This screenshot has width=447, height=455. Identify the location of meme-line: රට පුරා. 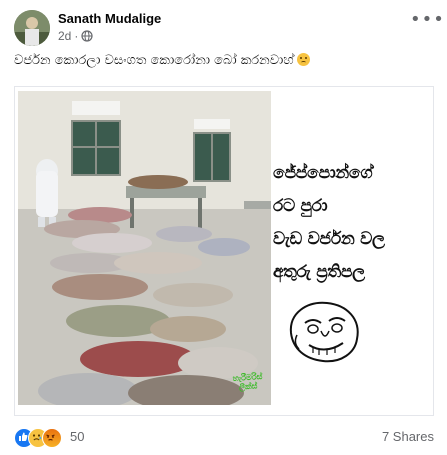
(300, 206).